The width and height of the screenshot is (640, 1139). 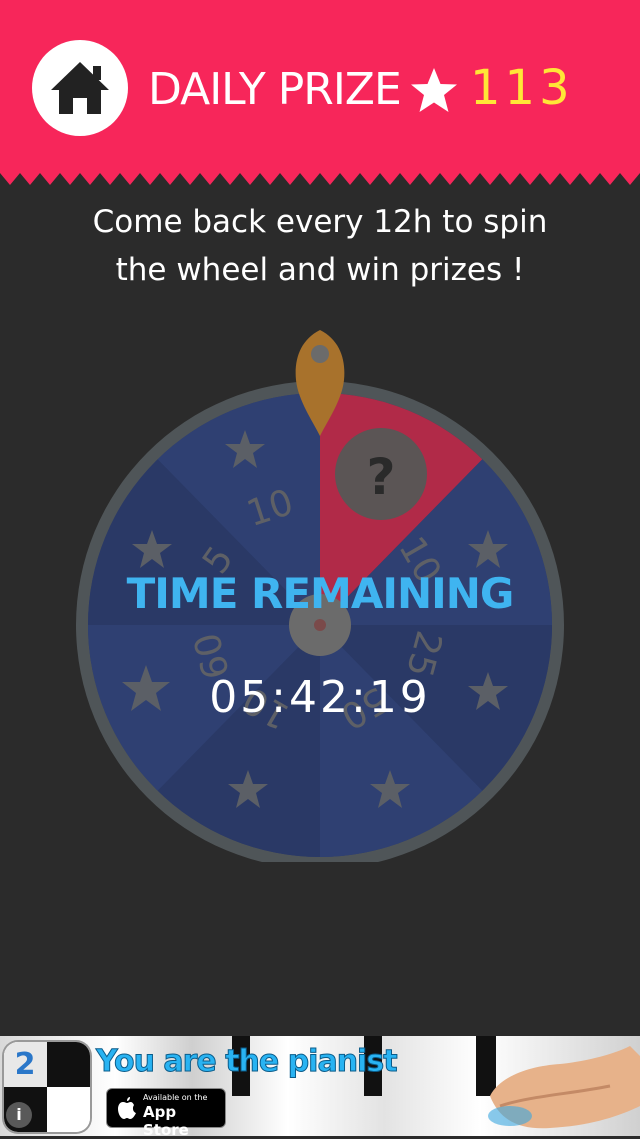 I want to click on ad-headline: You are the pianist, so click(x=247, y=1062).